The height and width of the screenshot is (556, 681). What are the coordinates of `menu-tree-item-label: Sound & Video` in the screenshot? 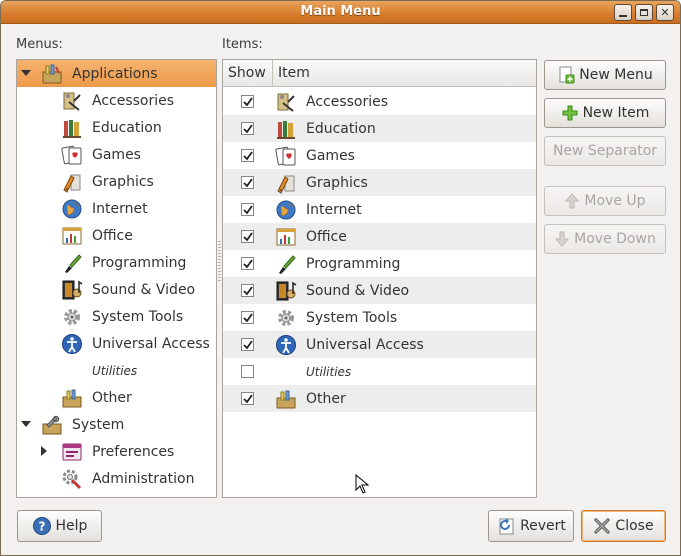 It's located at (144, 289).